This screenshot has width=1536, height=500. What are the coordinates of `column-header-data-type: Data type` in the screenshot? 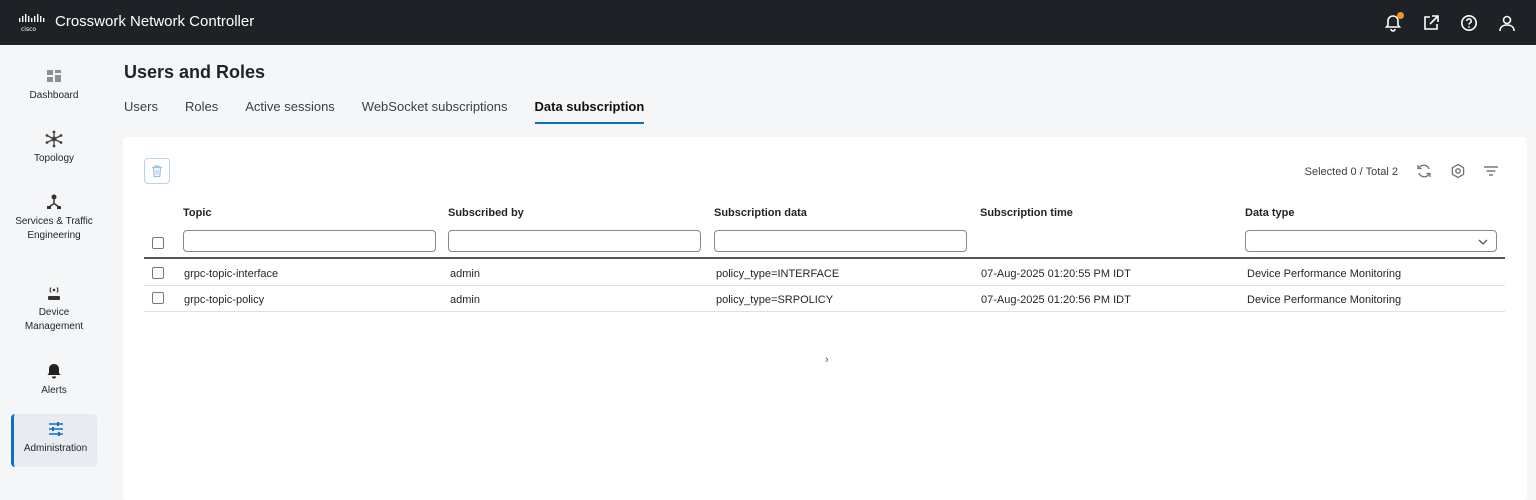 It's located at (1270, 213).